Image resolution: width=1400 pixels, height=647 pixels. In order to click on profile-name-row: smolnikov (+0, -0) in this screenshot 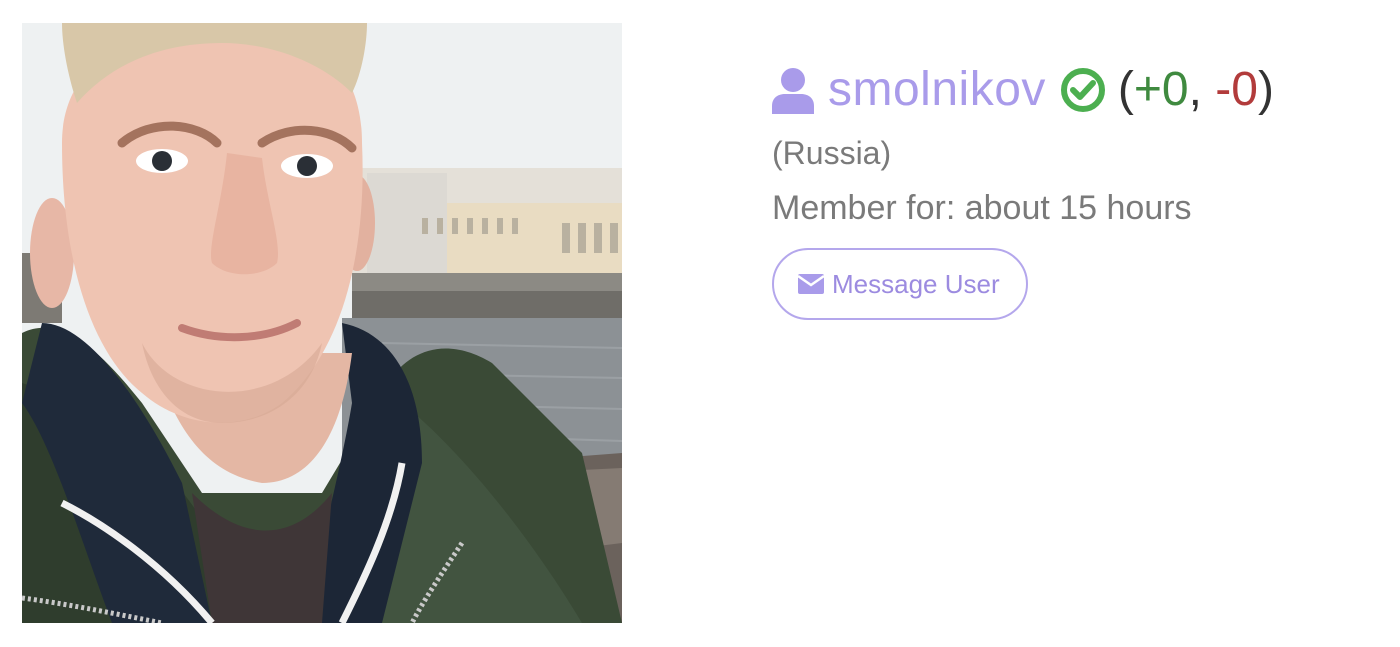, I will do `click(1077, 90)`.